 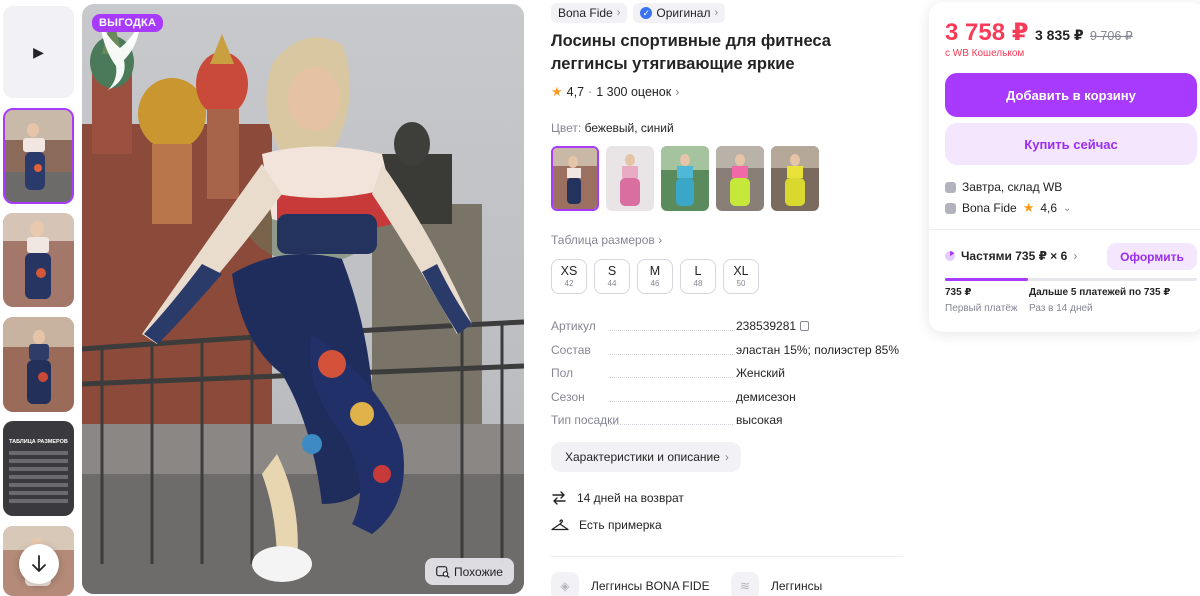 What do you see at coordinates (958, 292) in the screenshot?
I see `first-payment-amount: 735 ₽` at bounding box center [958, 292].